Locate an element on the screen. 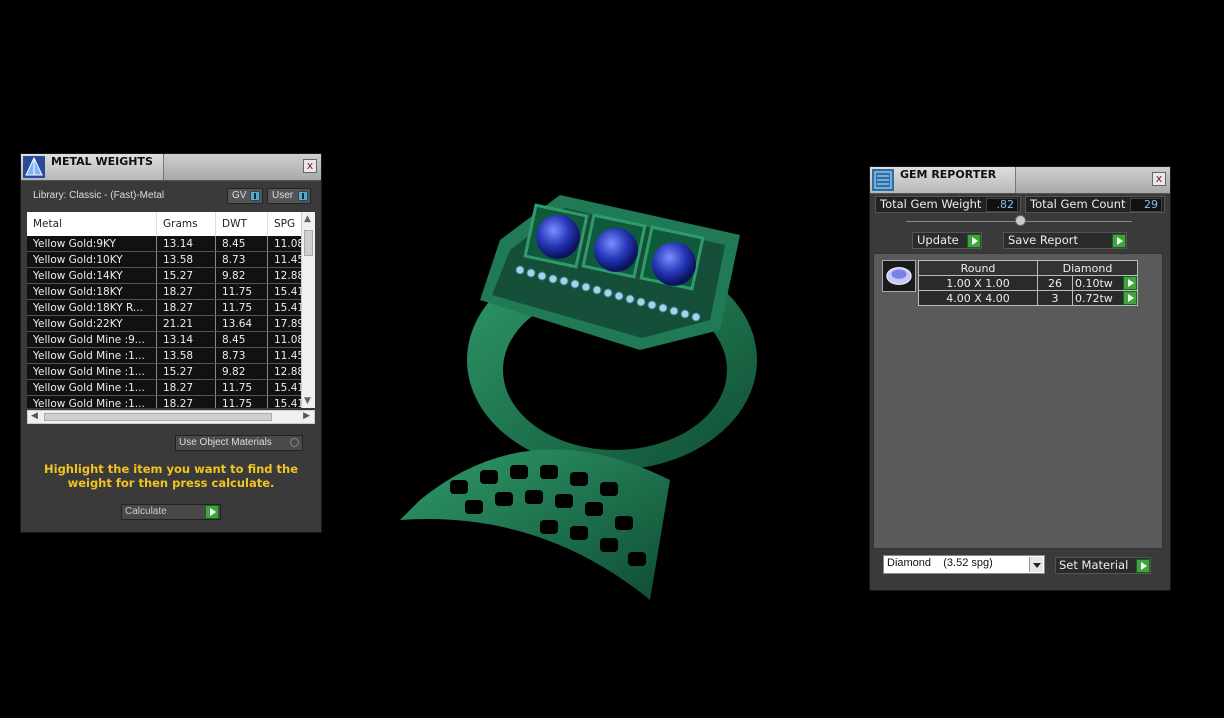 The image size is (1224, 718). scroll-right-icon: ▶ is located at coordinates (306, 416).